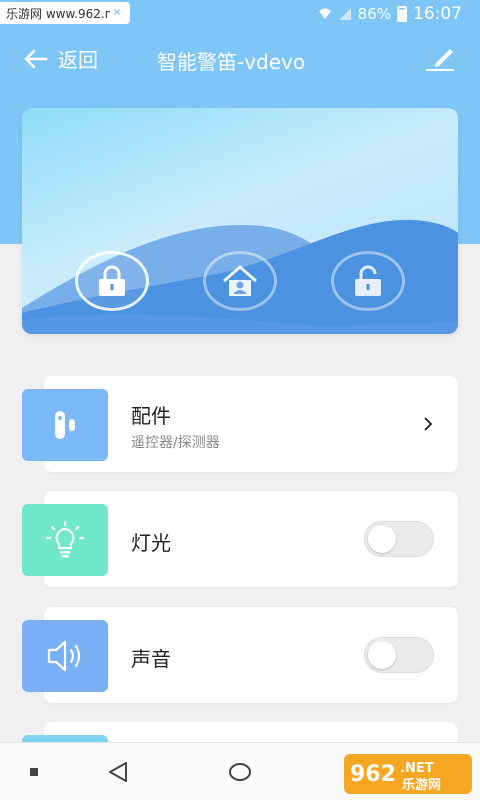 Image resolution: width=480 pixels, height=800 pixels. Describe the element at coordinates (417, 768) in the screenshot. I see `brand-logo-net: .NET` at that location.